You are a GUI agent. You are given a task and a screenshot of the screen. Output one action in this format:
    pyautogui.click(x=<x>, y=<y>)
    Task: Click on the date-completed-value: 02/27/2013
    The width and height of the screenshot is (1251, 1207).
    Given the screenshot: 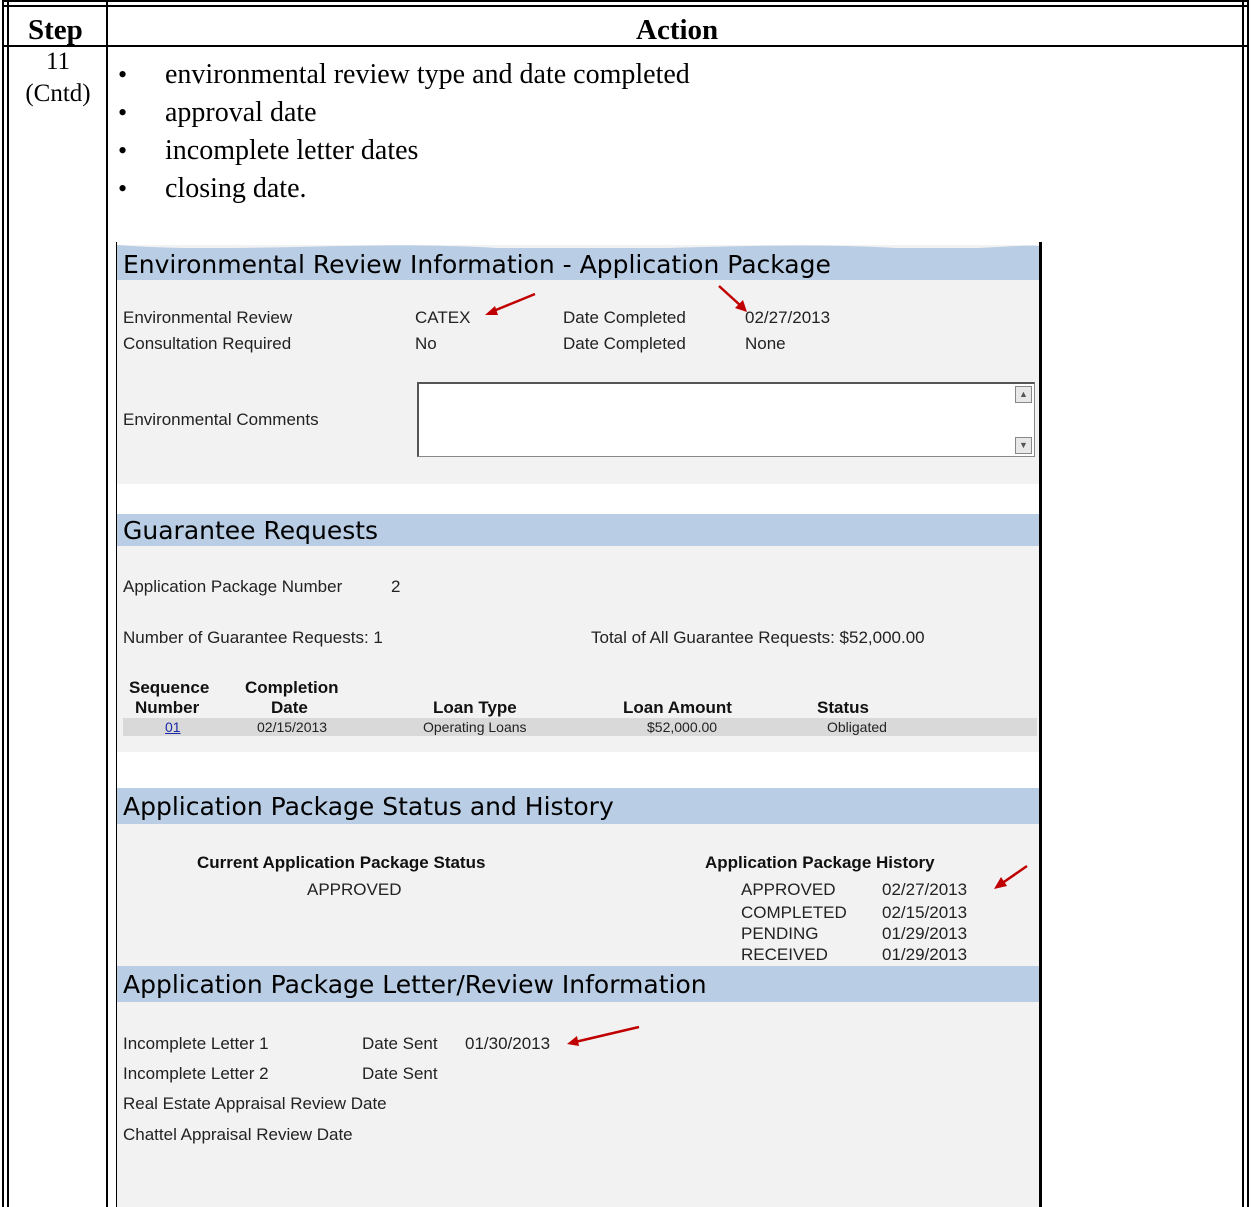 What is the action you would take?
    pyautogui.click(x=788, y=317)
    